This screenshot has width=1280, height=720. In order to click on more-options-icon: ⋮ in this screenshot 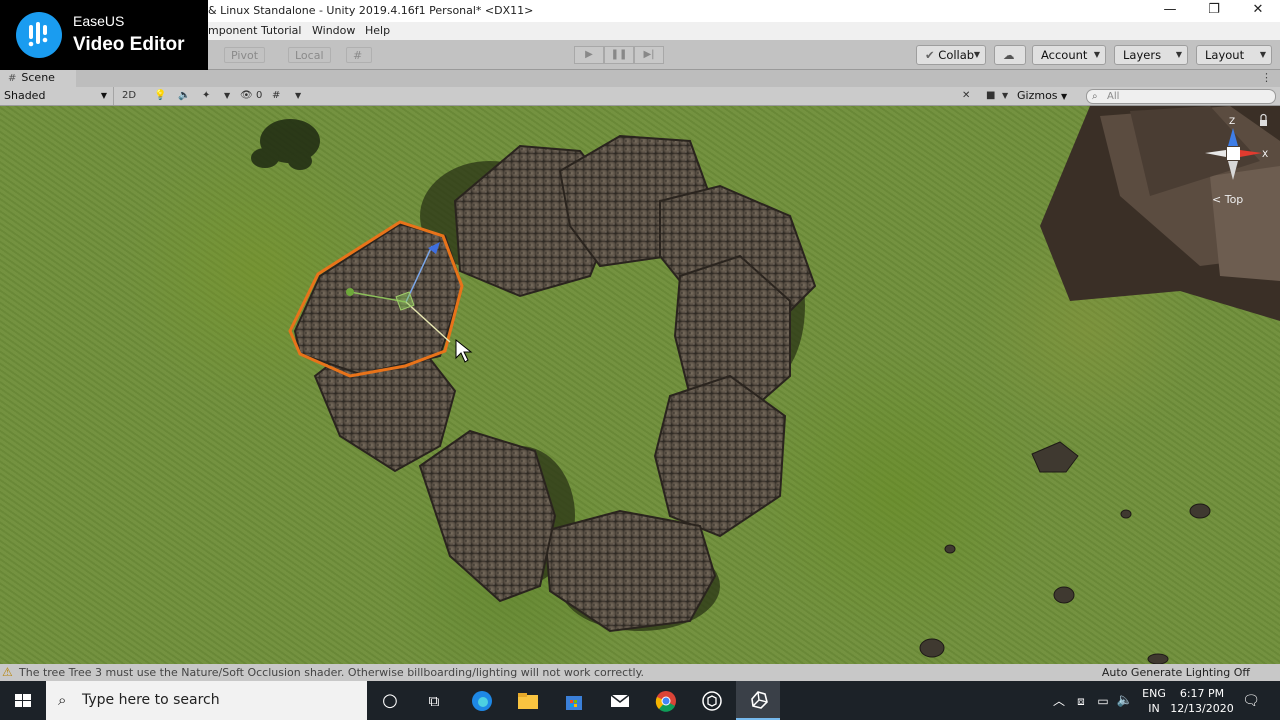, I will do `click(1266, 77)`.